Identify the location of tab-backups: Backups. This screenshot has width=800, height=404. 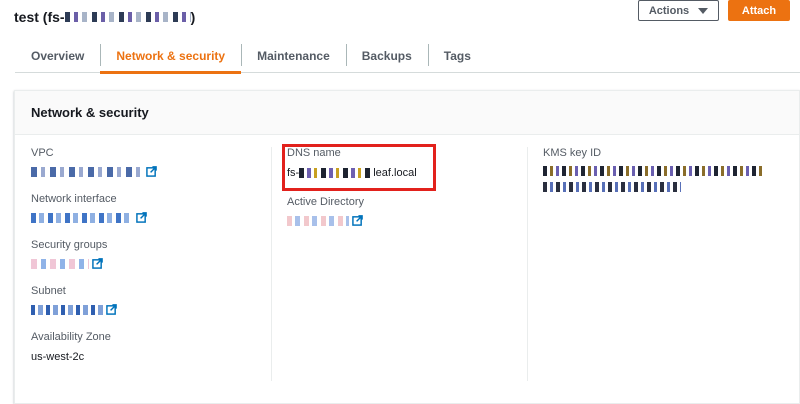
(386, 55).